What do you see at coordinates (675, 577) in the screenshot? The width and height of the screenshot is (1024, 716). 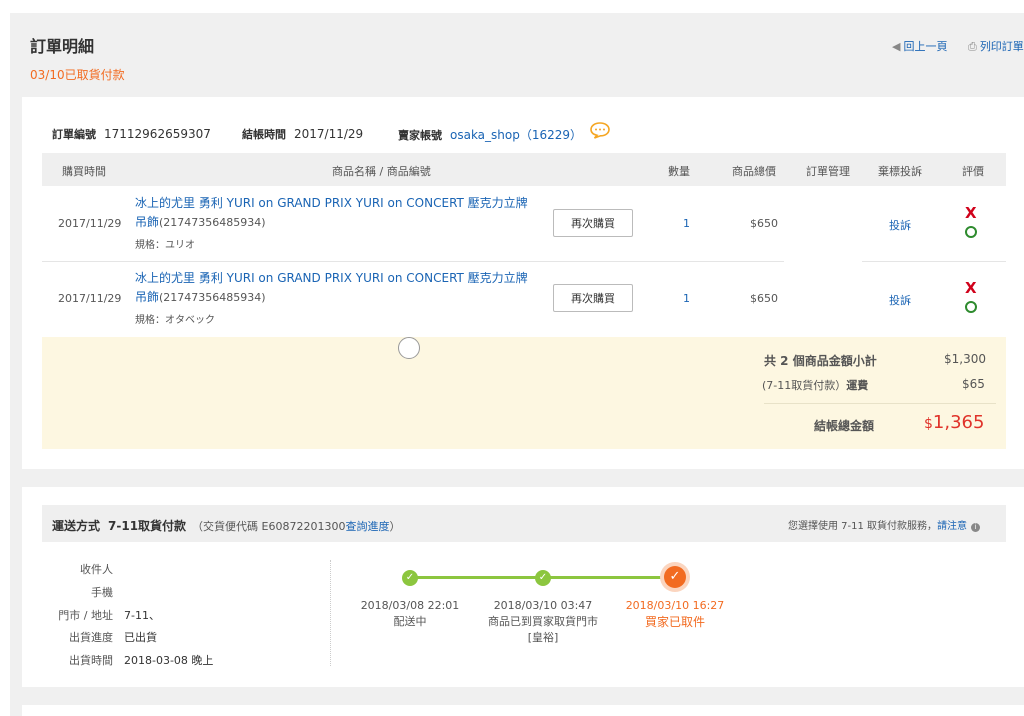 I see `timeline-step3-check-icon: ✓` at bounding box center [675, 577].